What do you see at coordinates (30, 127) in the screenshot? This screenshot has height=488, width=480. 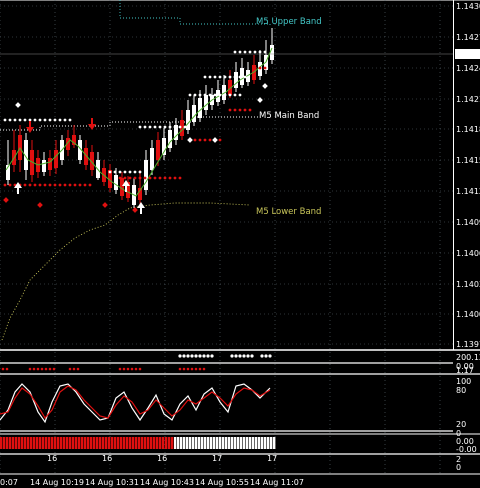 I see `red-down-arrow-icon` at bounding box center [30, 127].